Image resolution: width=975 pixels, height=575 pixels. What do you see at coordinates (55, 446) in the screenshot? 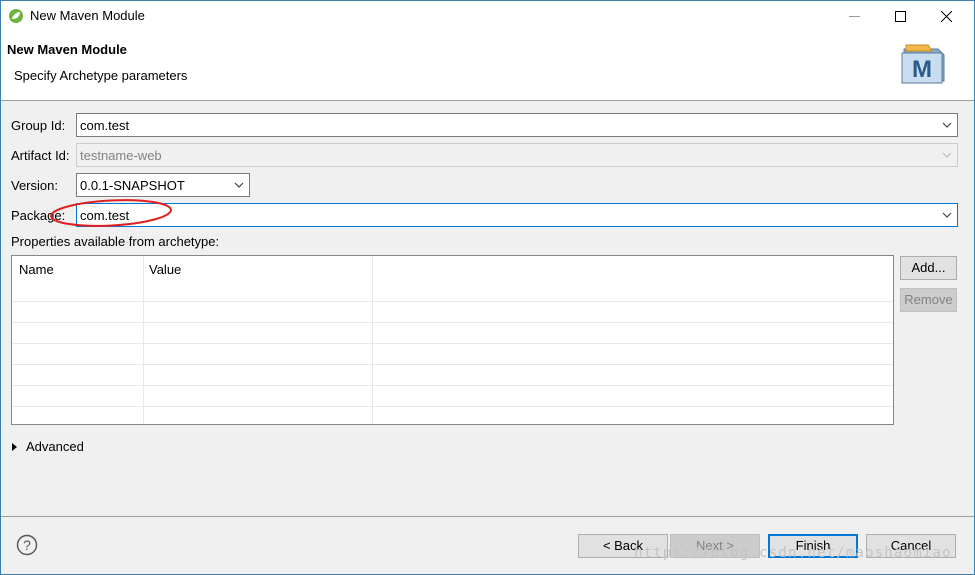
I see `advanced-label: Advanced` at bounding box center [55, 446].